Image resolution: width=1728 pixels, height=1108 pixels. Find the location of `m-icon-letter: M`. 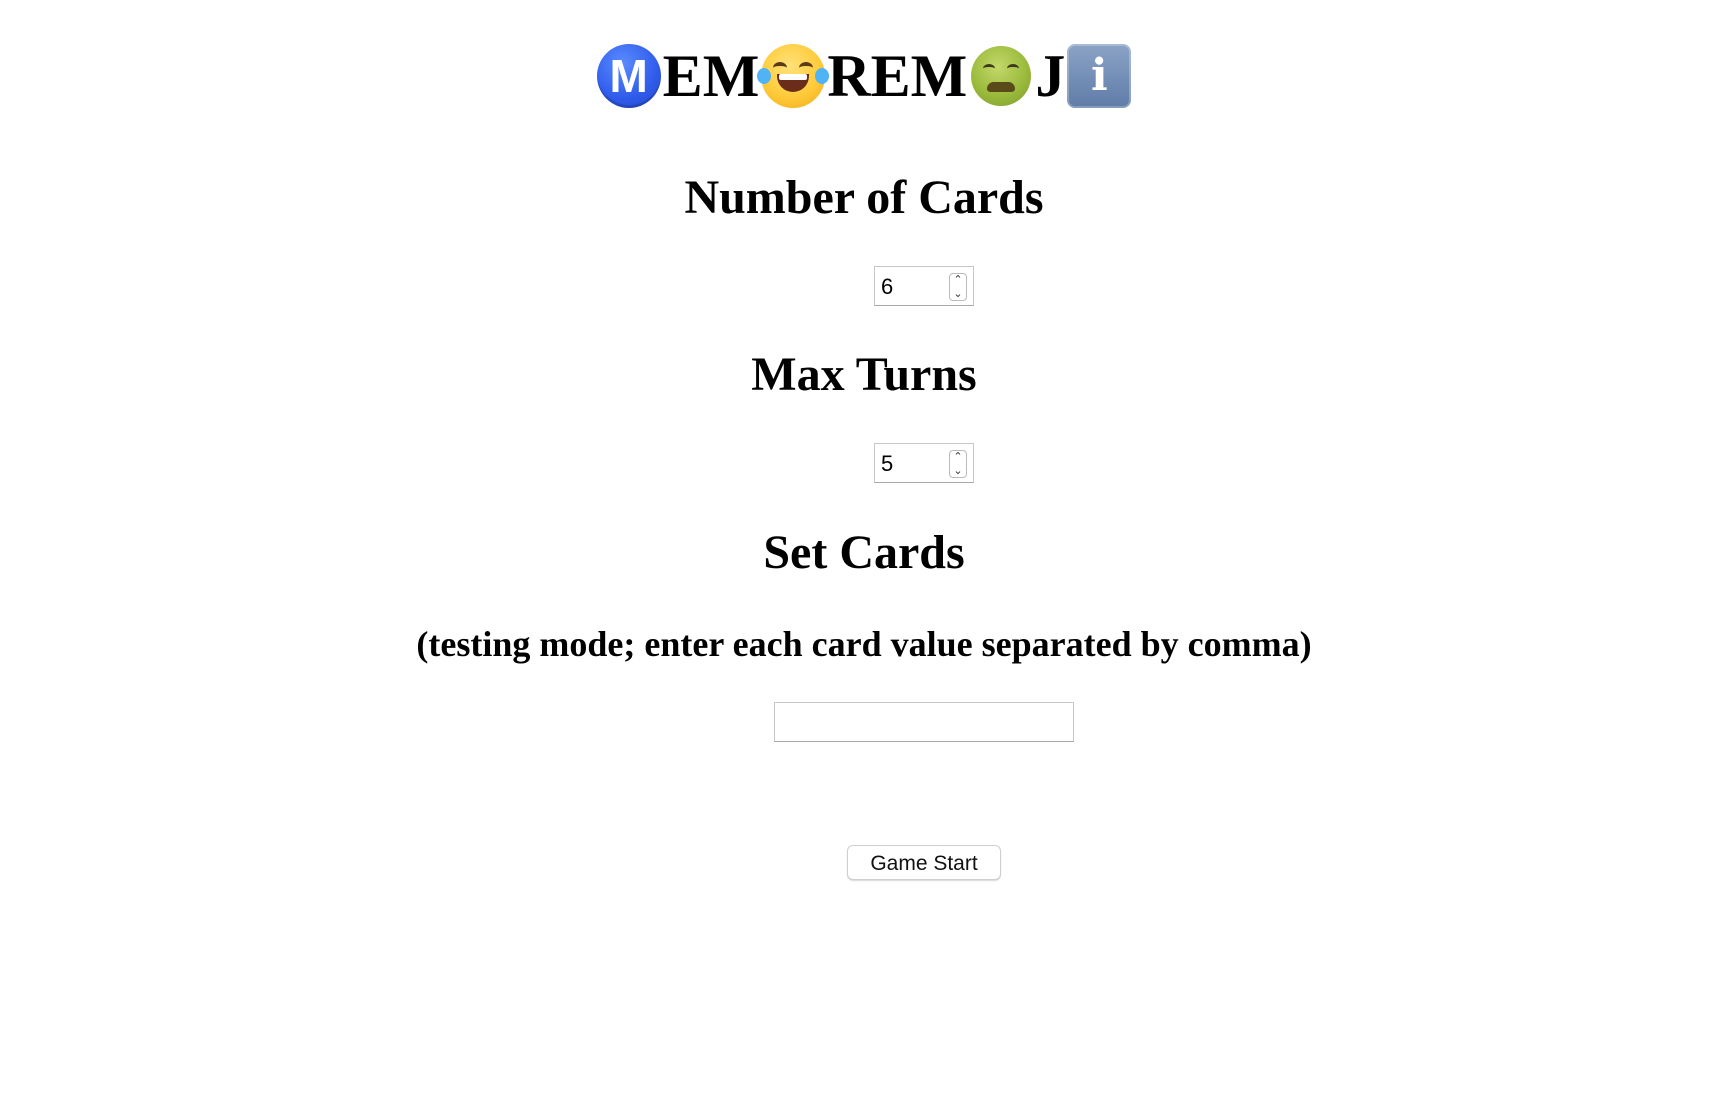

m-icon-letter: M is located at coordinates (628, 76).